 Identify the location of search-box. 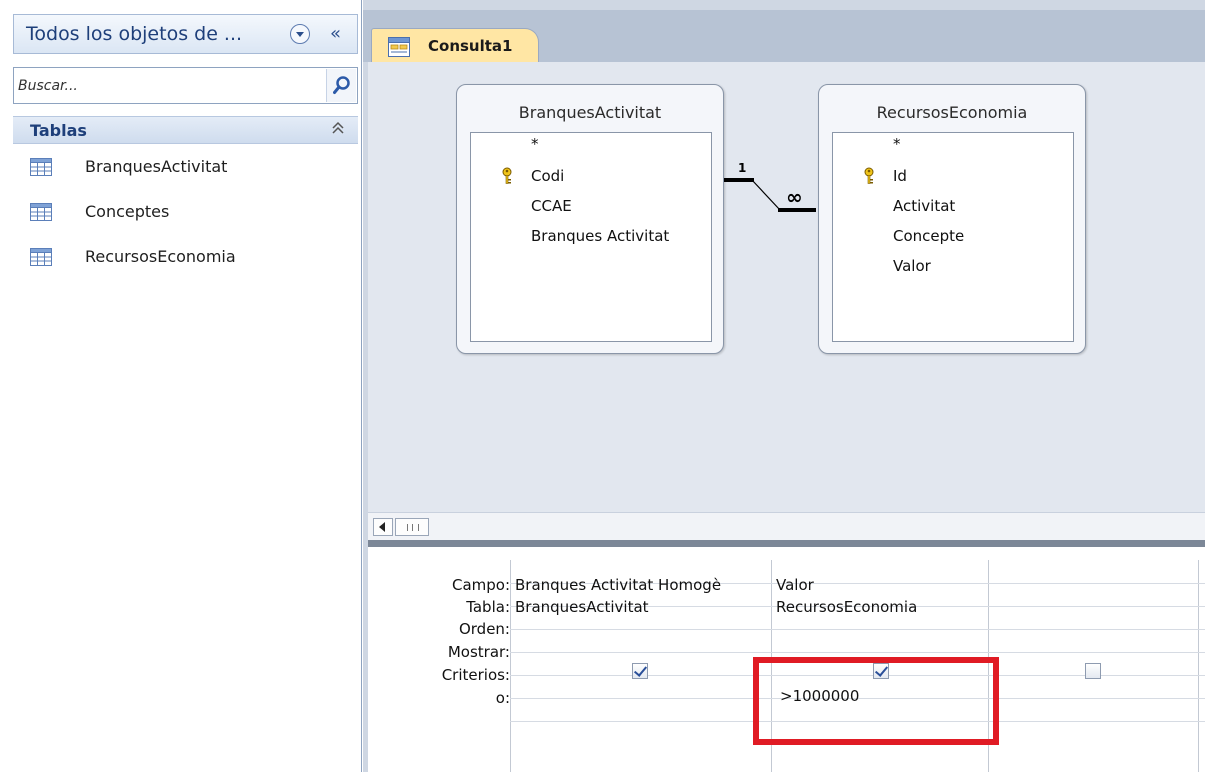
(185, 85).